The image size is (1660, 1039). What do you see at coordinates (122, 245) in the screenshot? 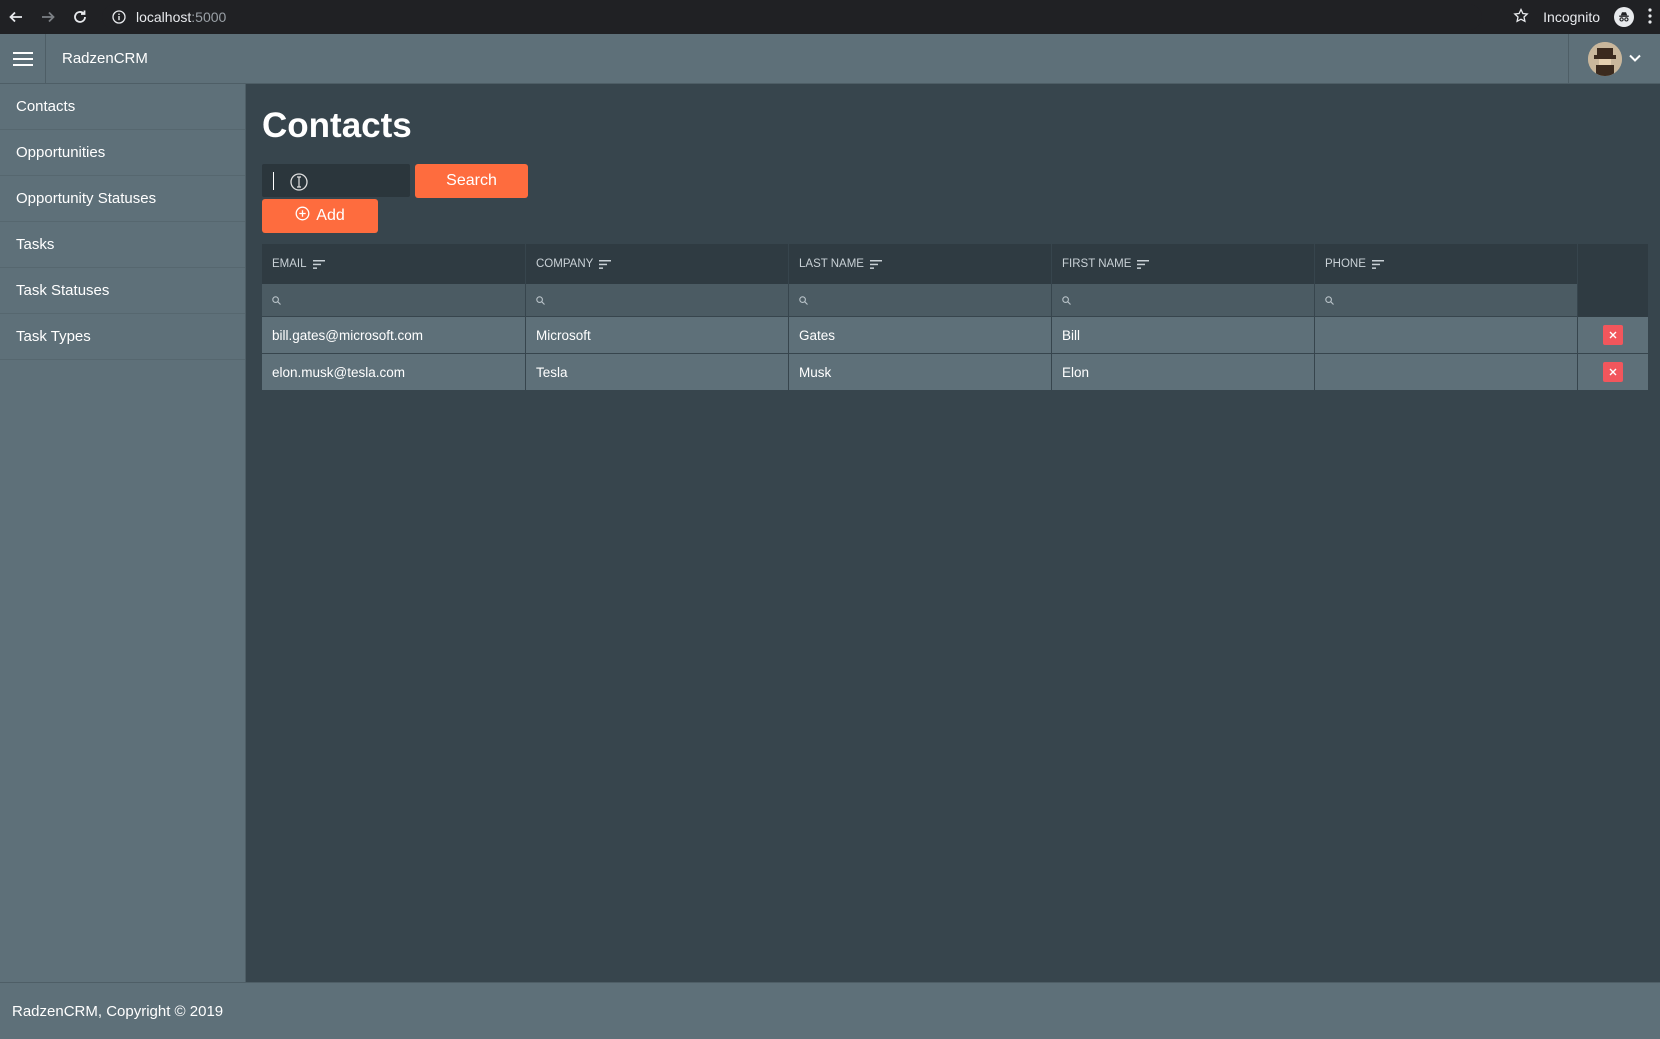
I see `sidebar-item-tasks: Tasks` at bounding box center [122, 245].